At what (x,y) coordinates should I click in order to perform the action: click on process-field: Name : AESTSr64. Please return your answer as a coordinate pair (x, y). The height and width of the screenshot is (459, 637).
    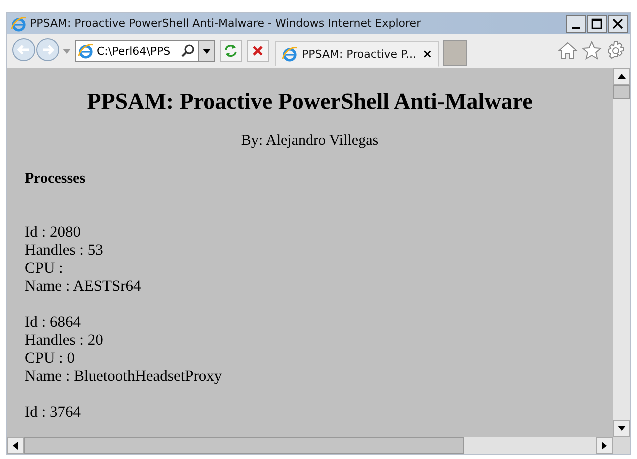
    Looking at the image, I should click on (310, 287).